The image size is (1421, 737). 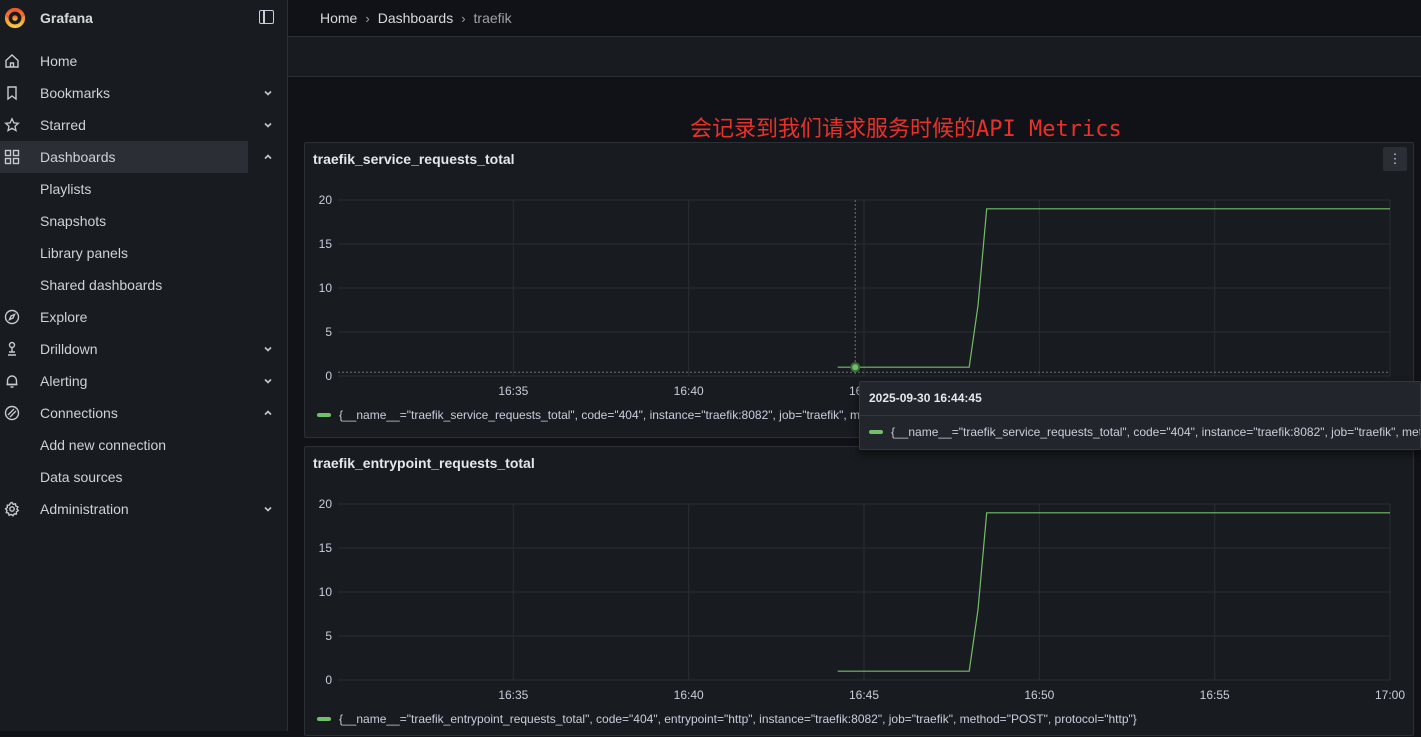 I want to click on drilldown-icon, so click(x=12, y=349).